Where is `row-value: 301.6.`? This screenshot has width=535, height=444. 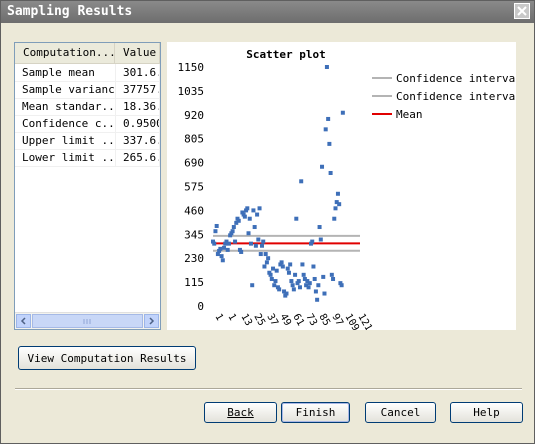
row-value: 301.6. is located at coordinates (138, 72).